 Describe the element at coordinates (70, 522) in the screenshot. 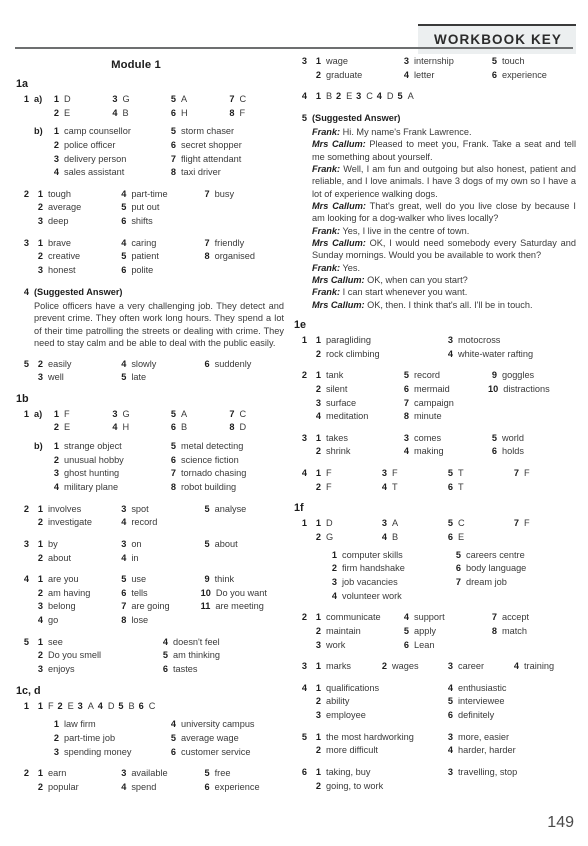

I see `answer-value: investigate` at that location.